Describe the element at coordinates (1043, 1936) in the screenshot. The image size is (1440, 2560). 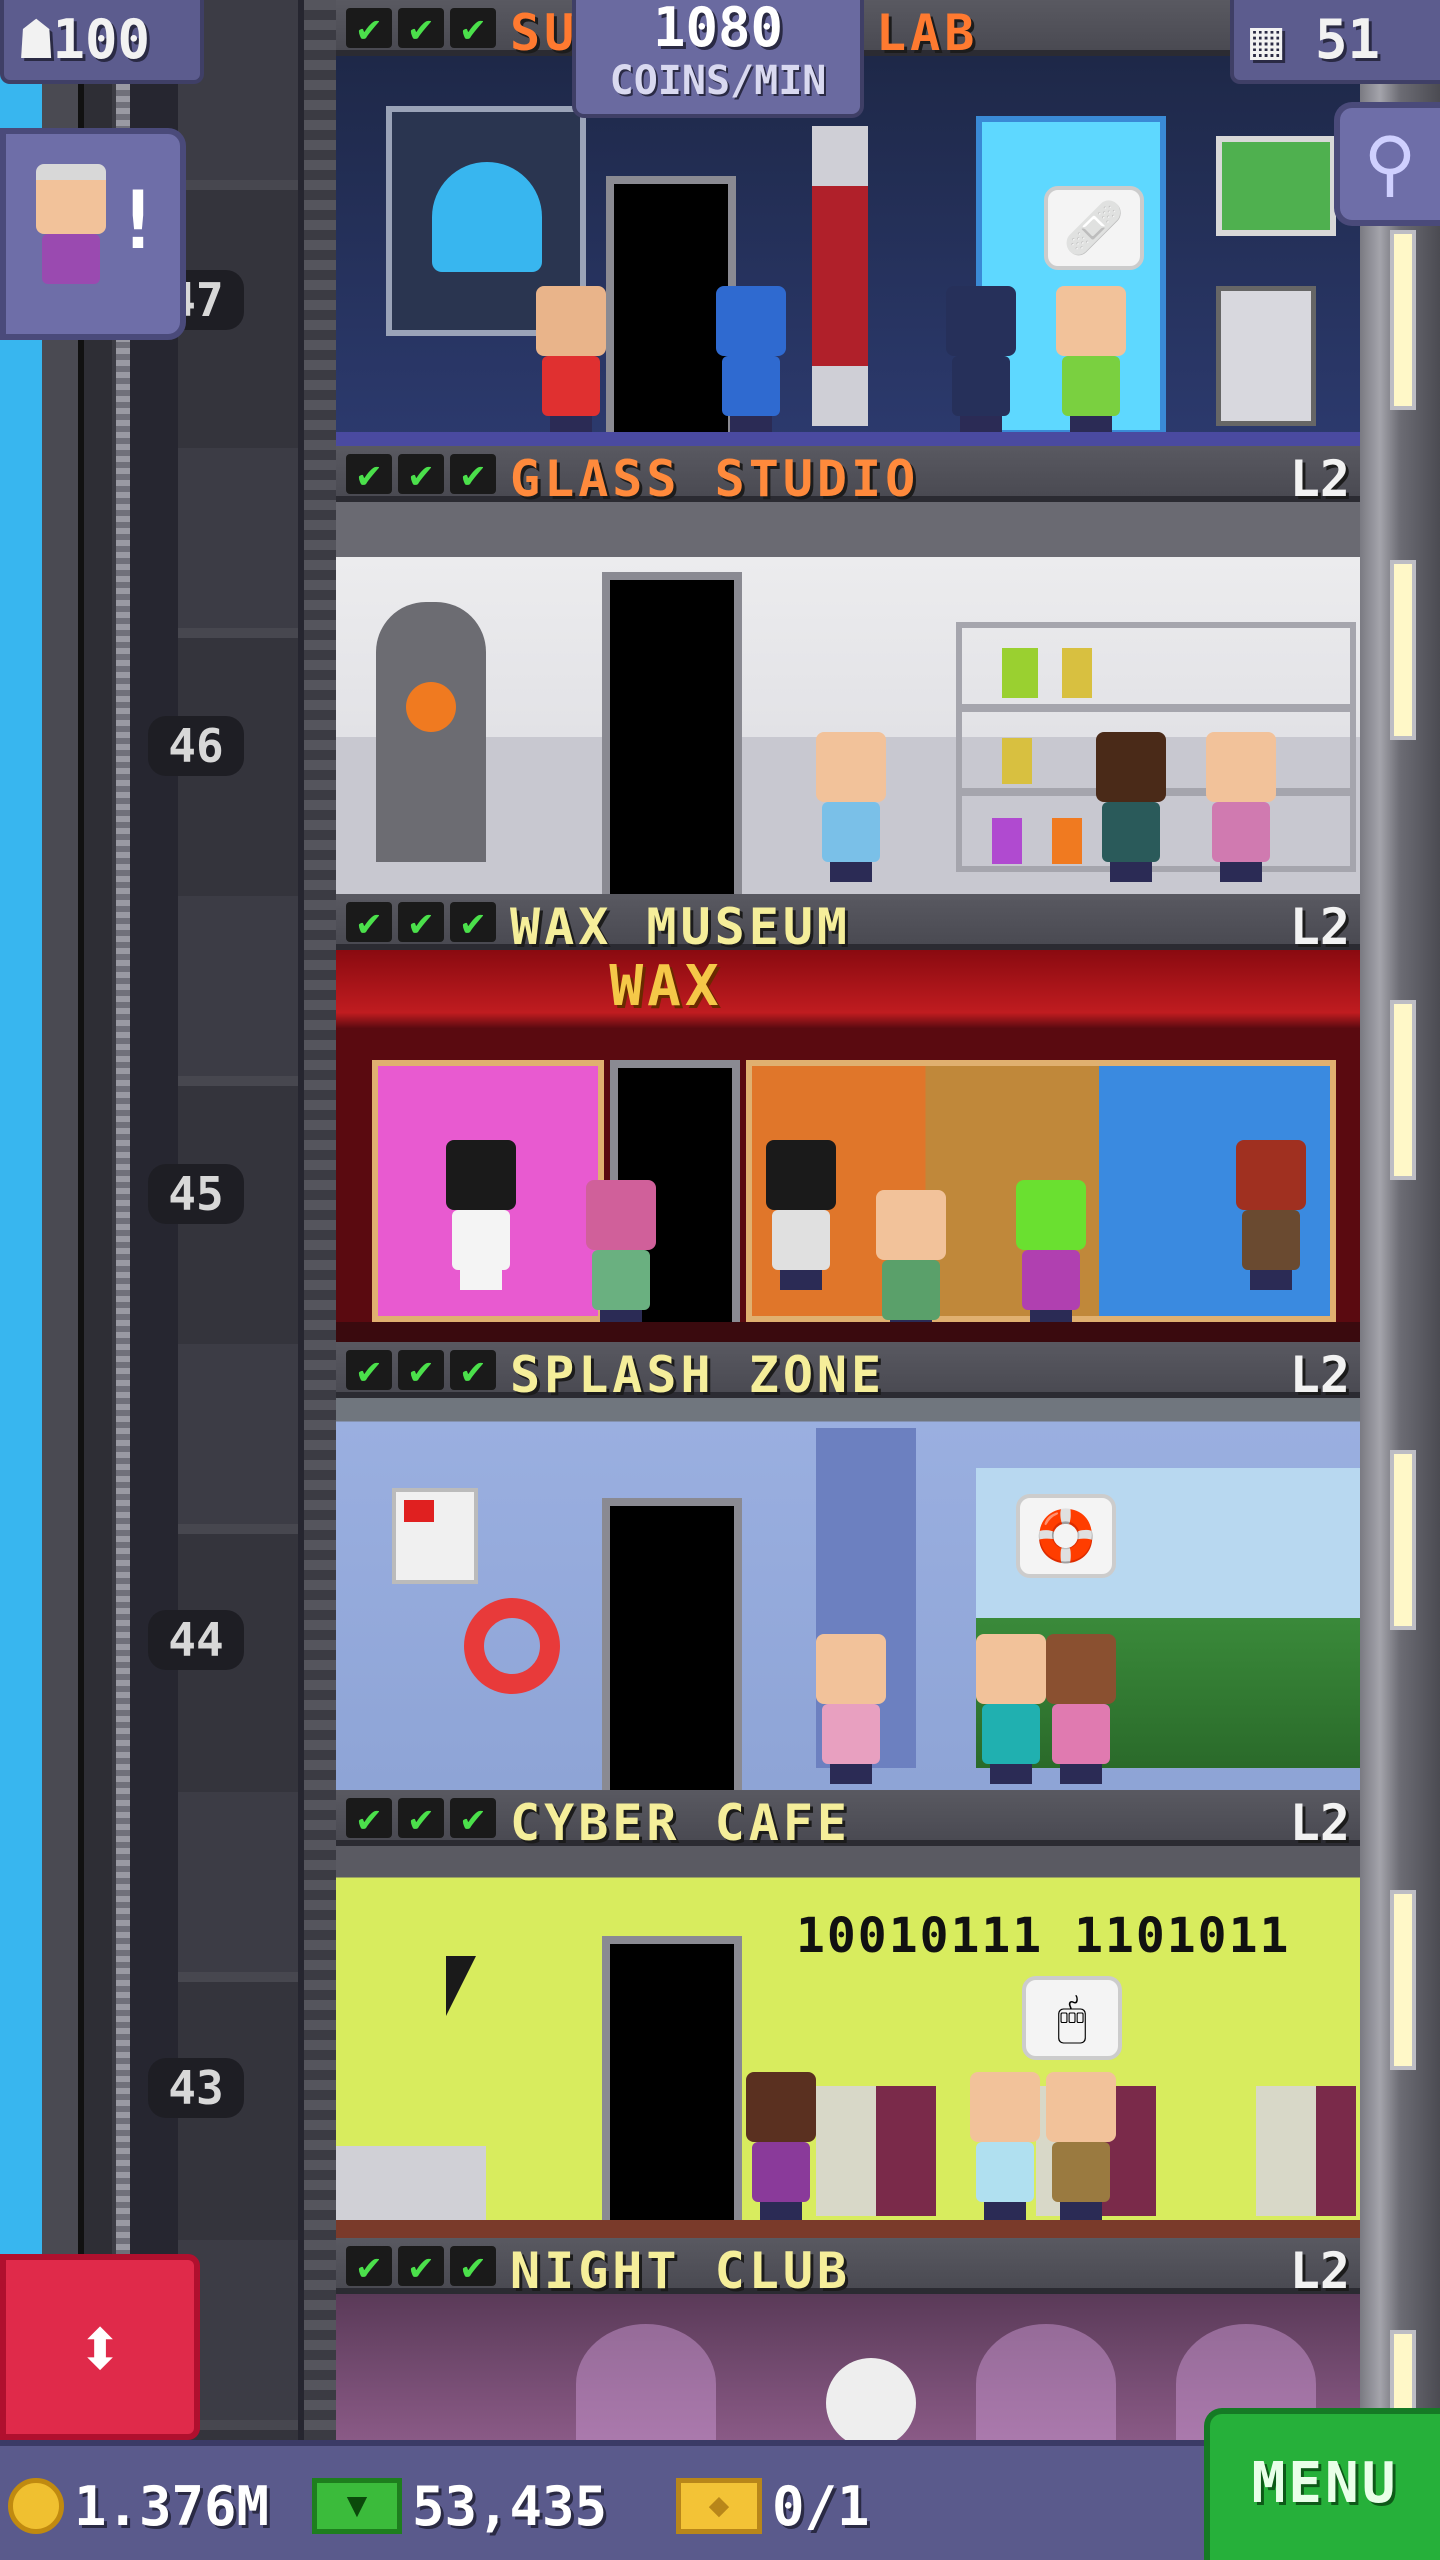
I see `binary-wall-text: 10010111 1101011` at that location.